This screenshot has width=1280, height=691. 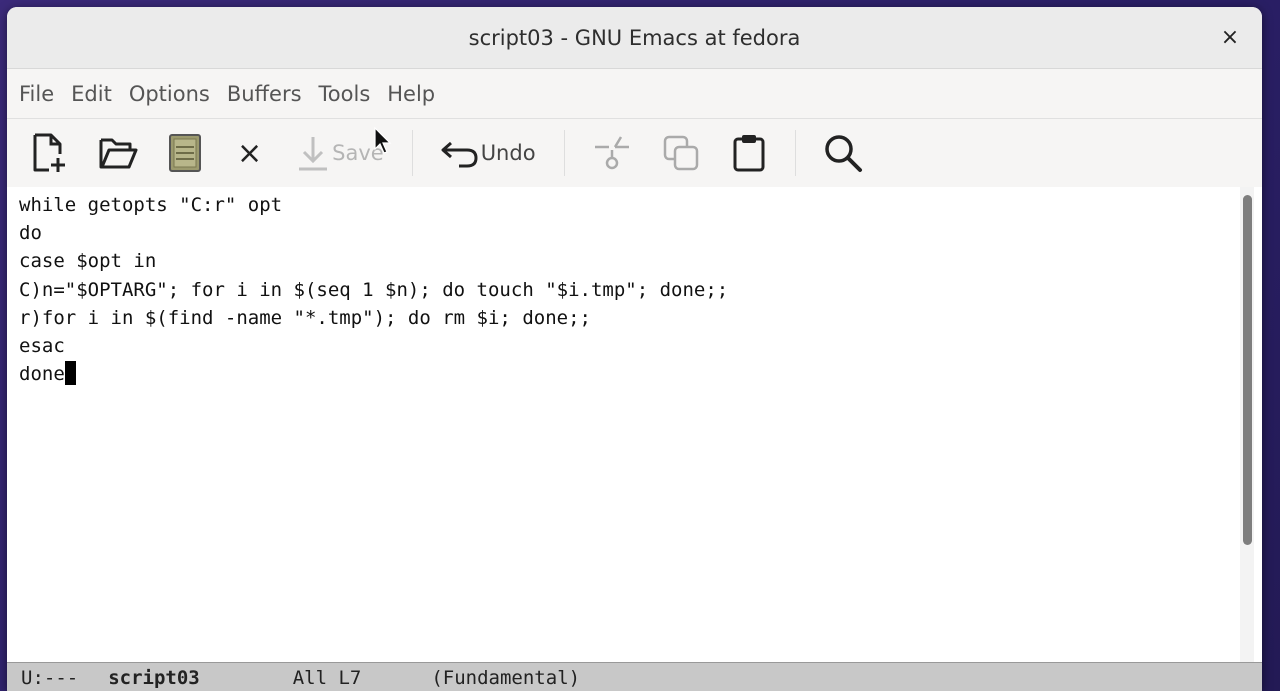 I want to click on scrollbar-thumb, so click(x=1247, y=370).